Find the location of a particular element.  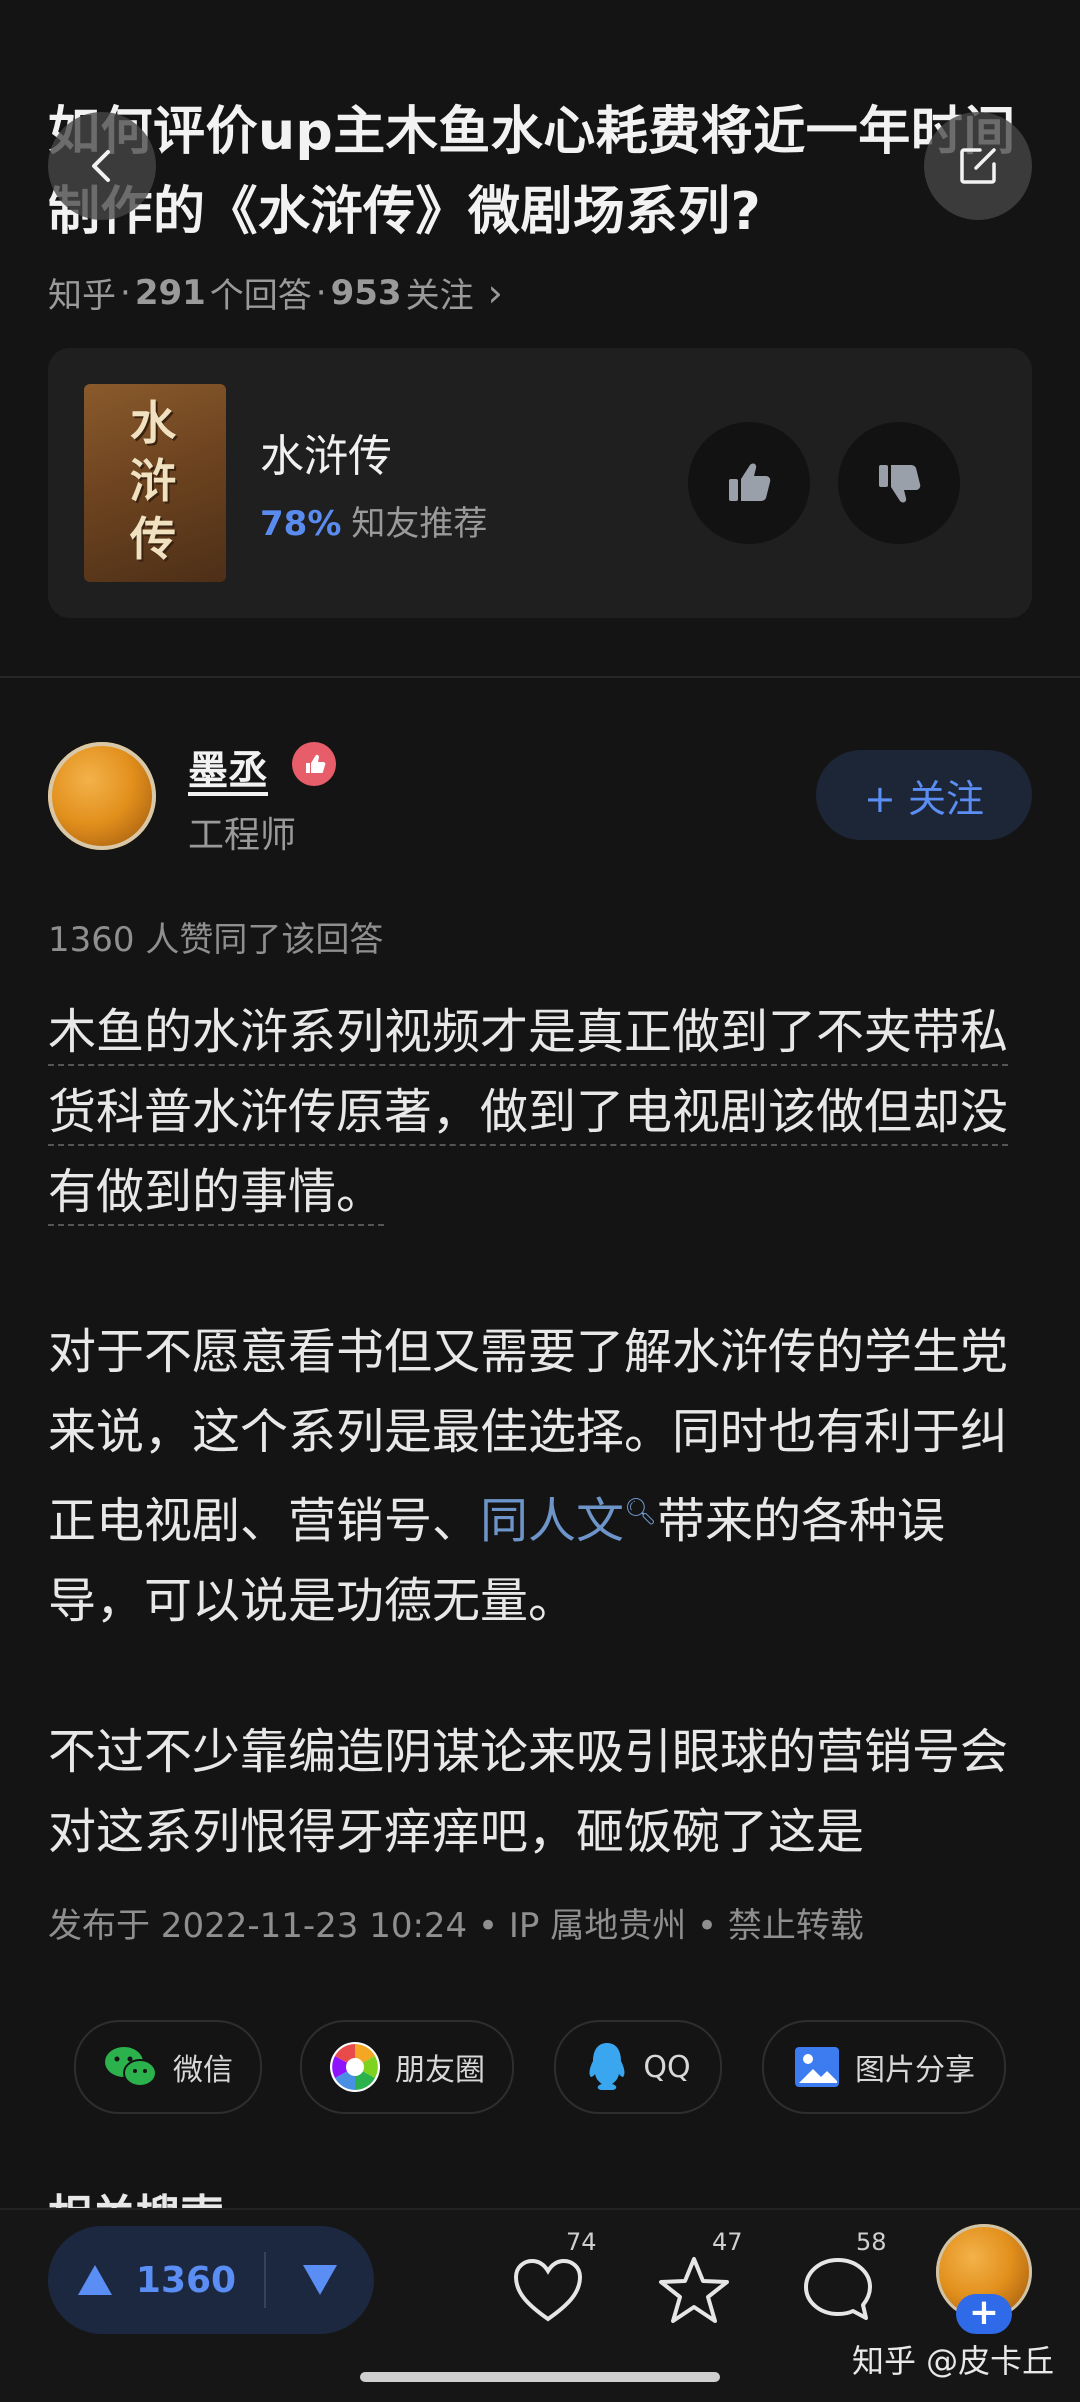

downvote-button is located at coordinates (320, 2280).